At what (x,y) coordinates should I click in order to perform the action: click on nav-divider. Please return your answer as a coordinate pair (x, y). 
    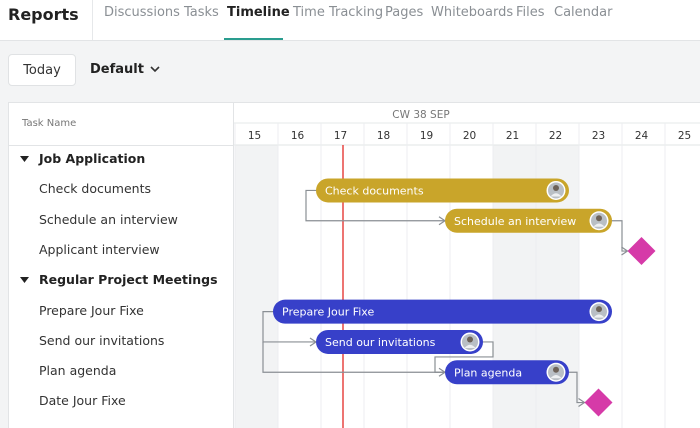
    Looking at the image, I should click on (92, 20).